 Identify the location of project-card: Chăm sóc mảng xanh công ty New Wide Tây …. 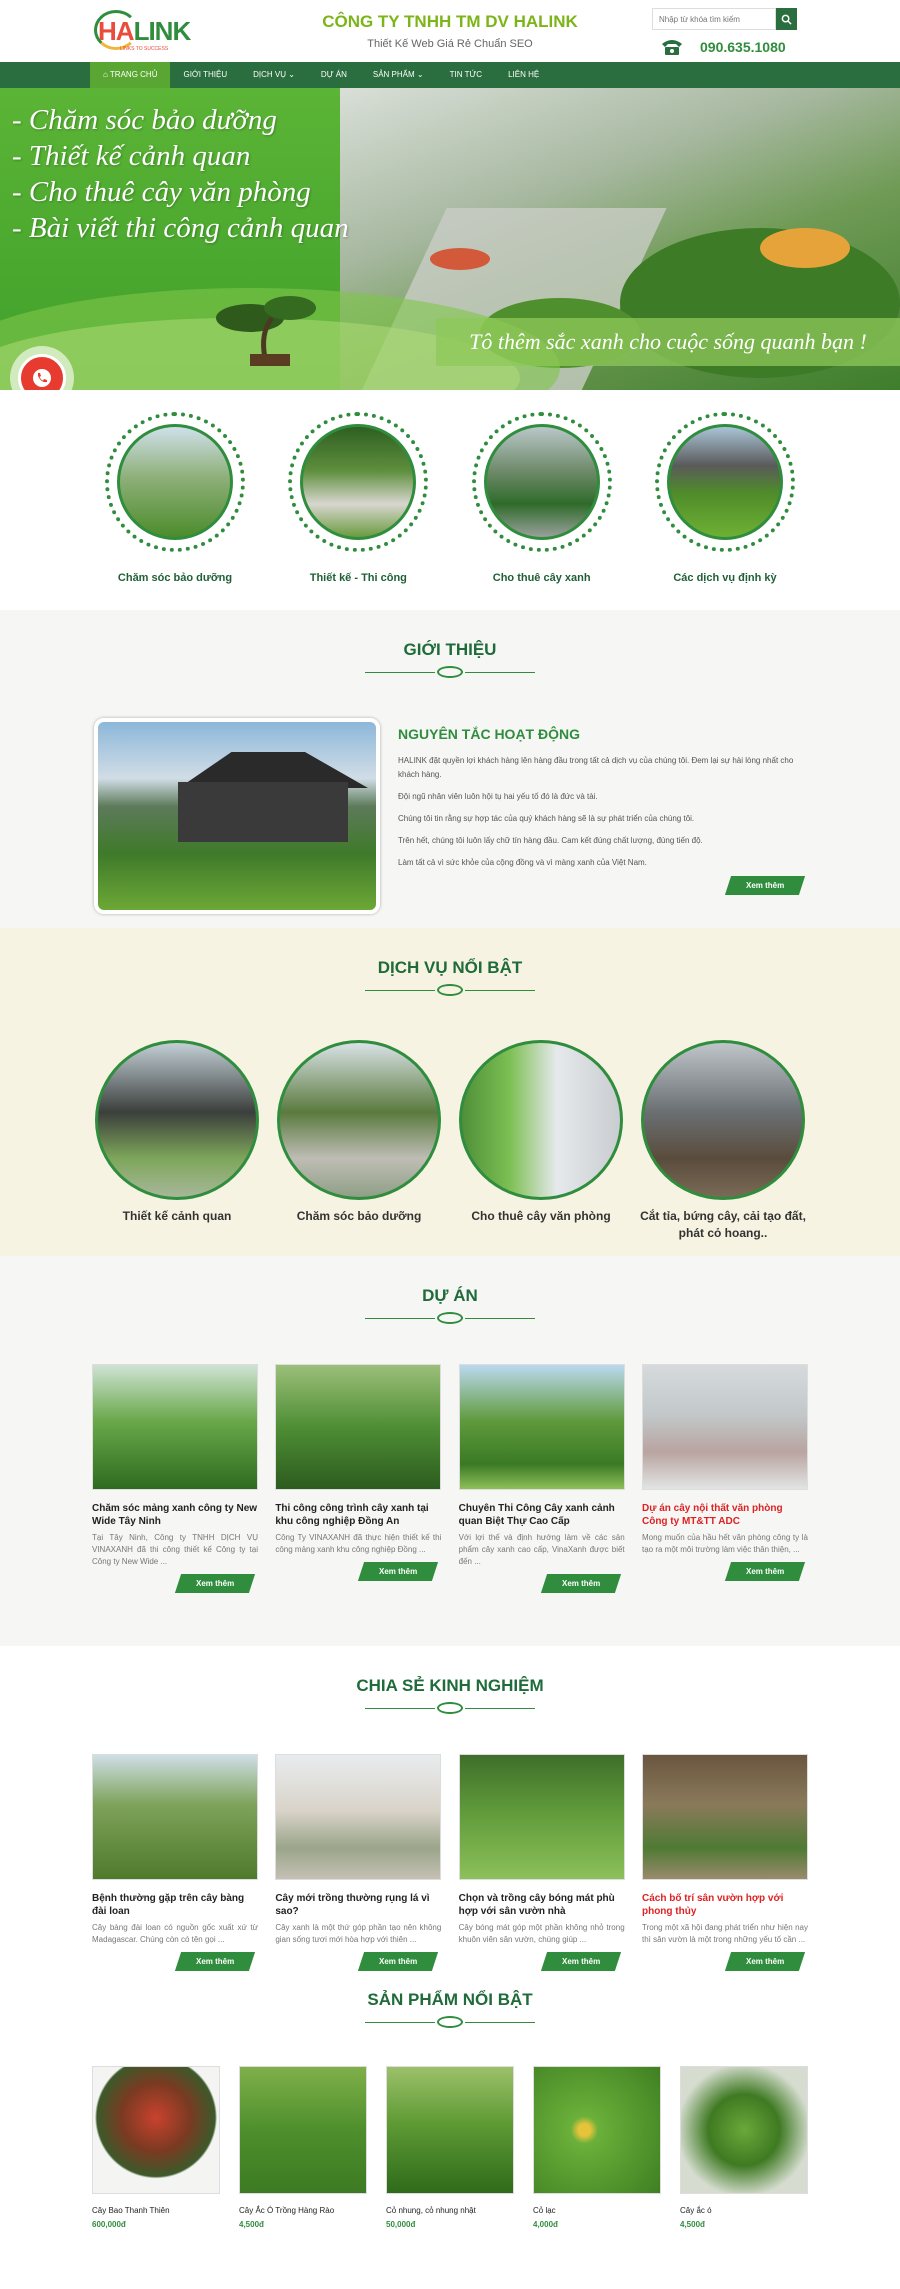
(175, 1478).